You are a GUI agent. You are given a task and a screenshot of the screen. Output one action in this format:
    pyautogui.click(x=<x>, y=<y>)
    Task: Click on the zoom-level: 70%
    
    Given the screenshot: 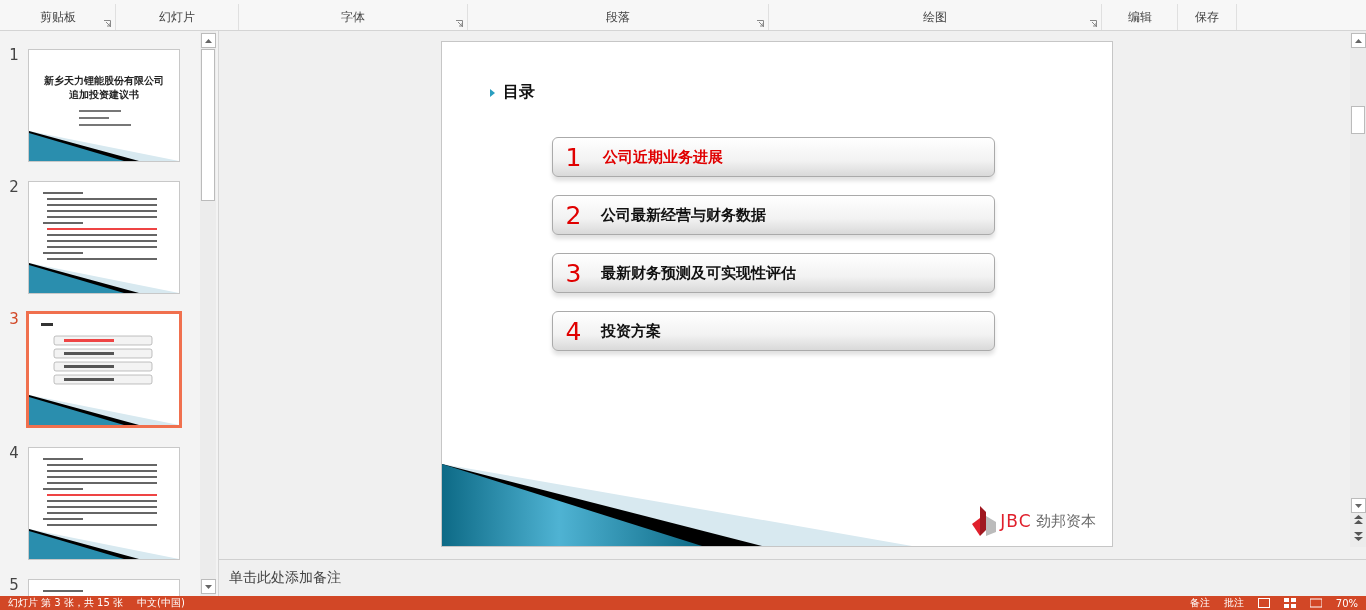 What is the action you would take?
    pyautogui.click(x=1346, y=603)
    